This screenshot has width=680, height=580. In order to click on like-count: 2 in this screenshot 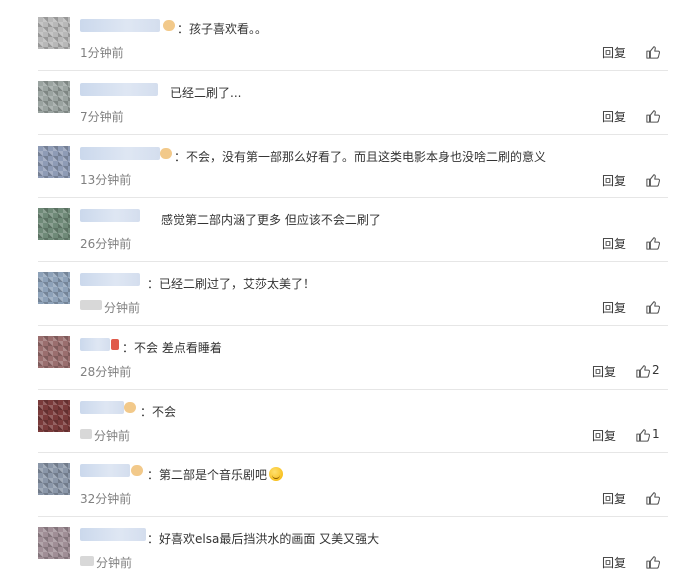, I will do `click(656, 370)`.